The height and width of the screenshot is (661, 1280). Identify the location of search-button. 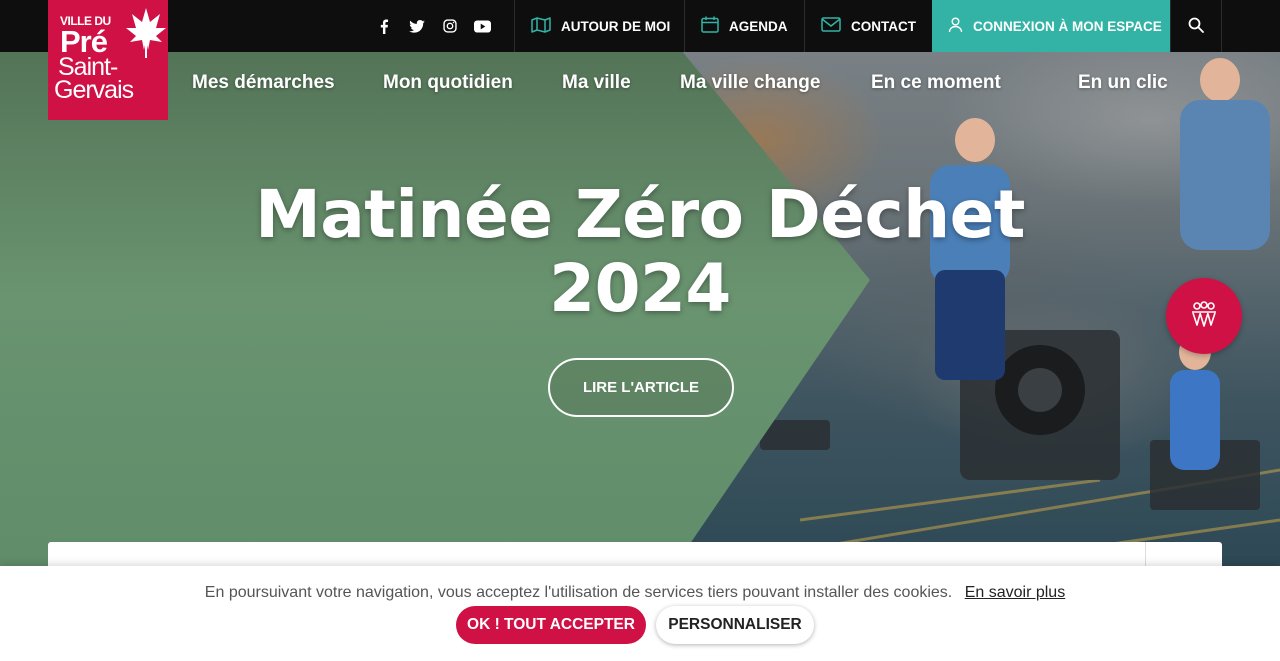
(1196, 26).